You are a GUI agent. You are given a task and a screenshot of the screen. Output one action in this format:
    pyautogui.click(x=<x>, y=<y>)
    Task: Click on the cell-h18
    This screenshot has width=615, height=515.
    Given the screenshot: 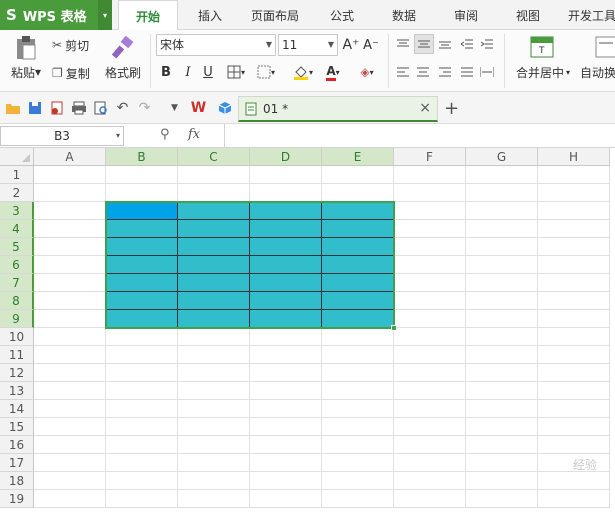 What is the action you would take?
    pyautogui.click(x=574, y=481)
    